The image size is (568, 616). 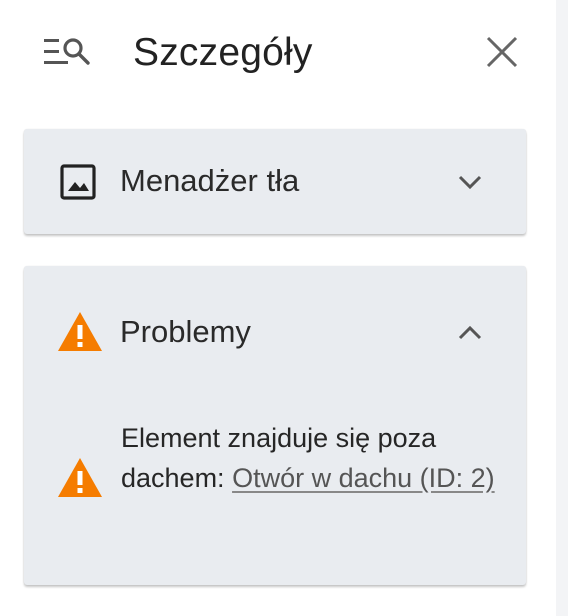 I want to click on close-icon, so click(x=502, y=52).